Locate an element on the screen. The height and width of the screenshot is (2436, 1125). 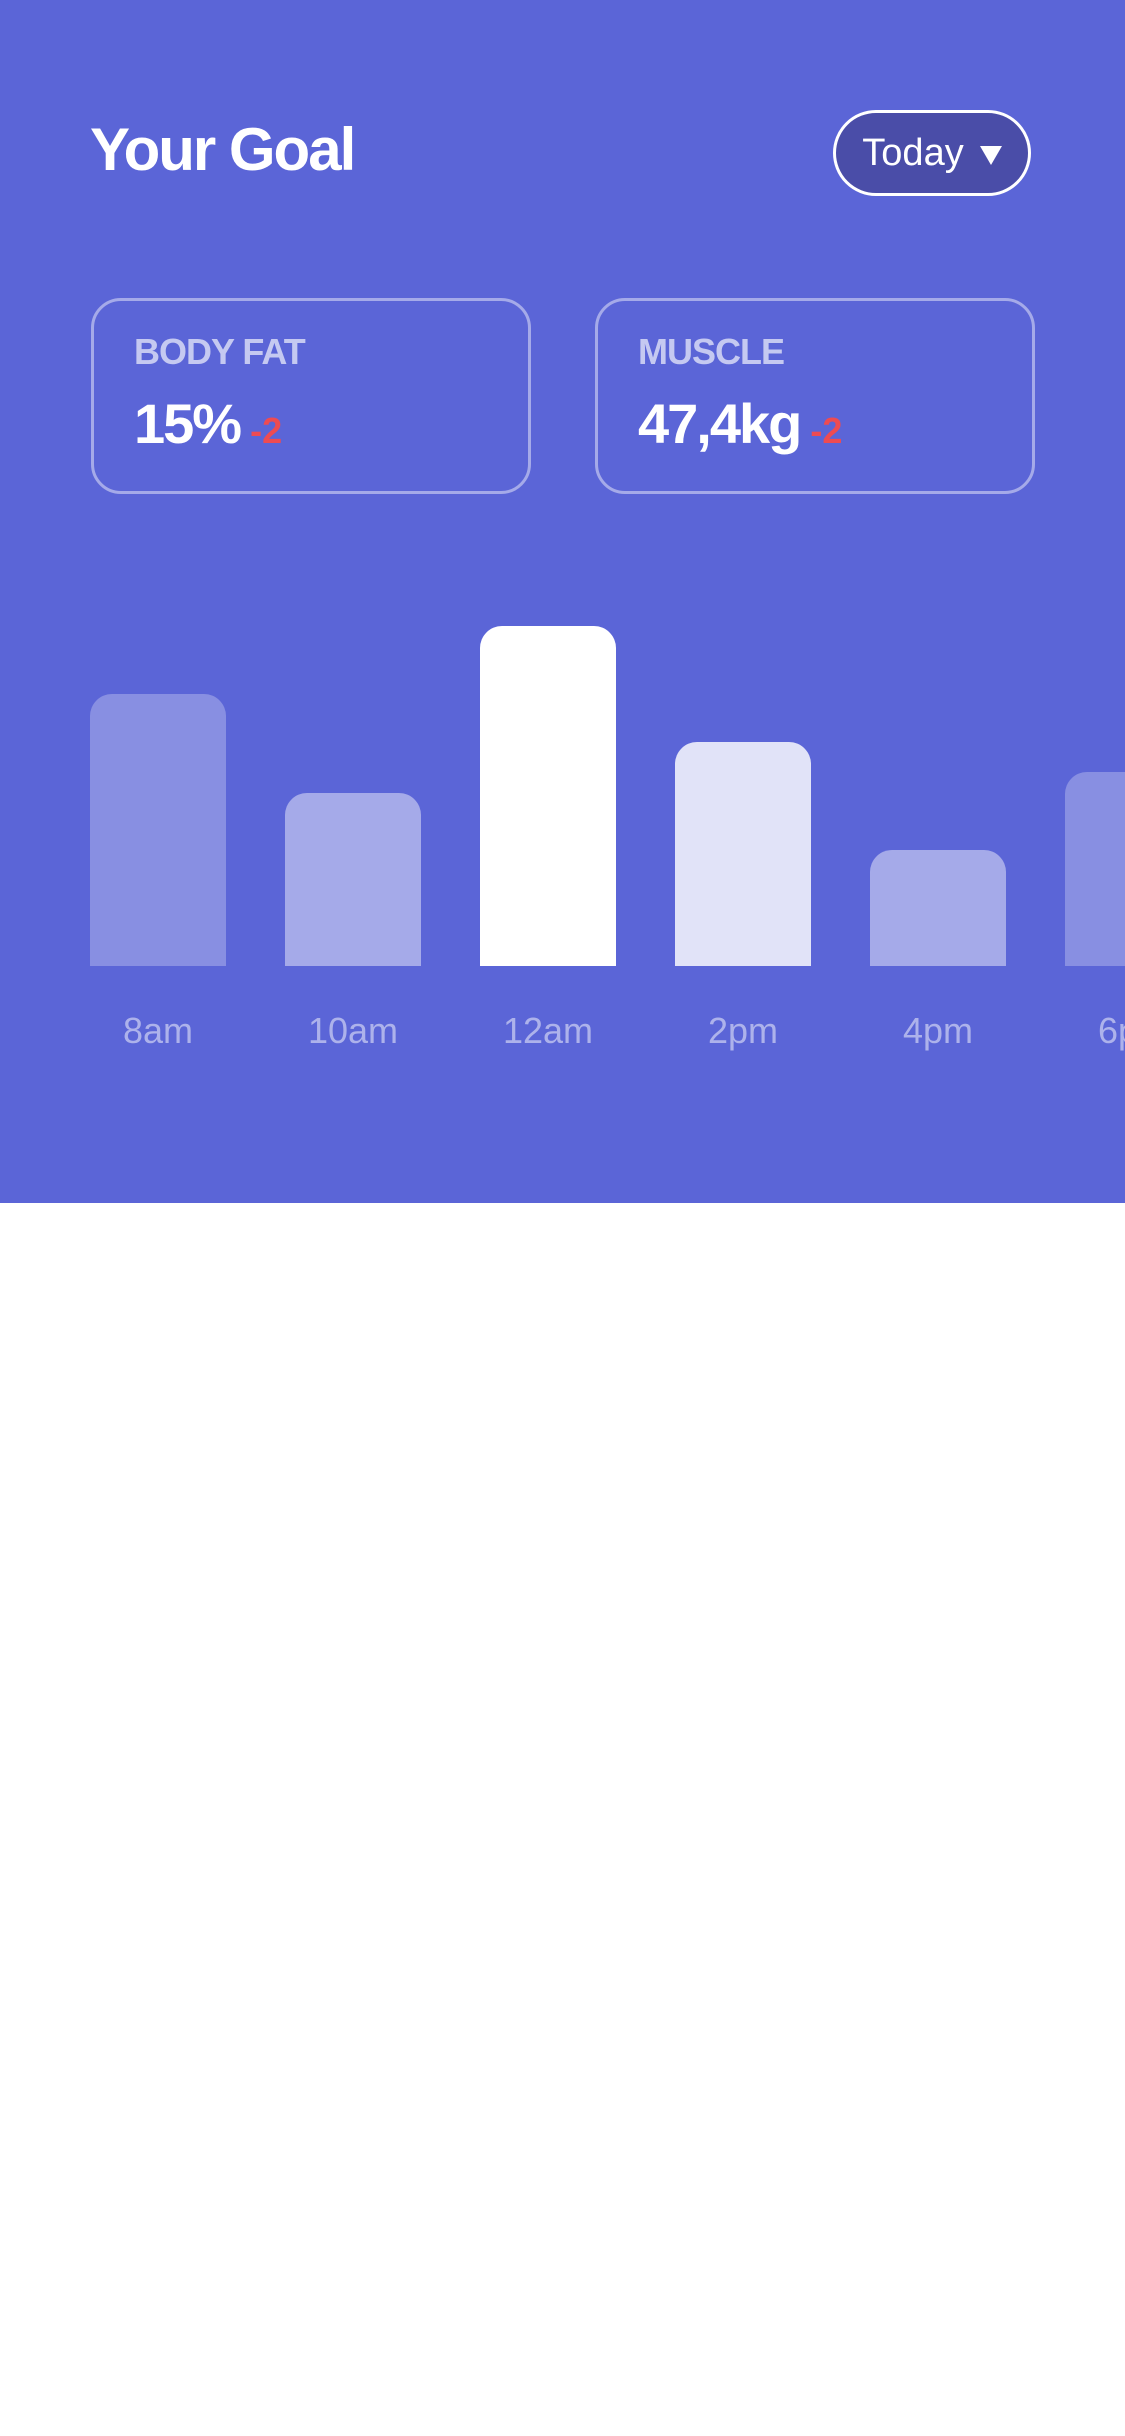
muscle-card: MUSCLE 47,4kg -2 is located at coordinates (815, 396).